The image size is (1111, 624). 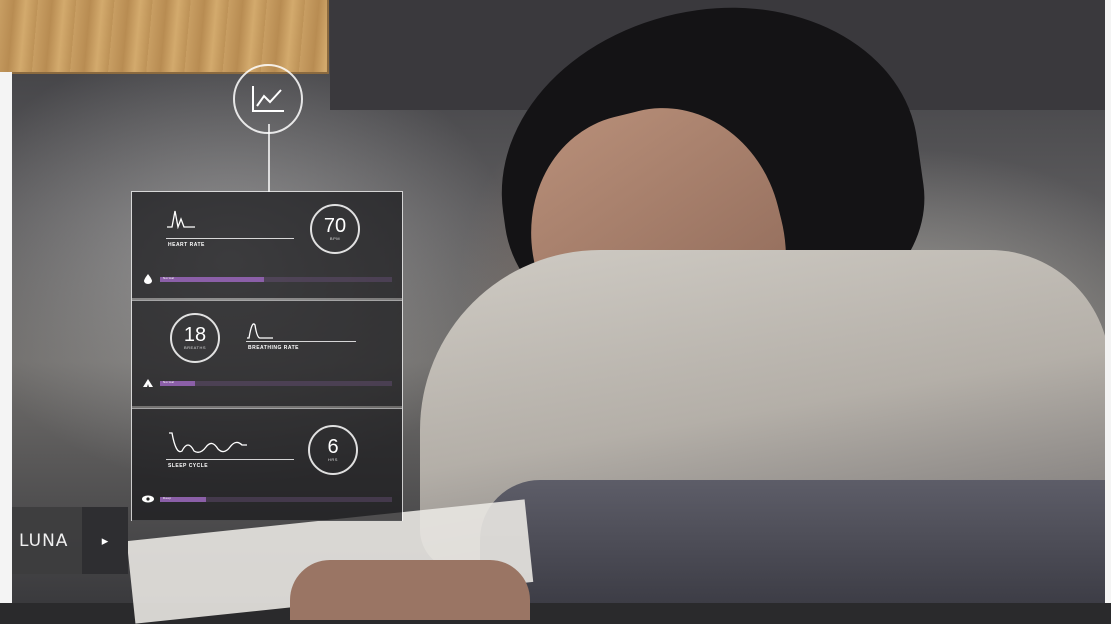 What do you see at coordinates (188, 466) in the screenshot?
I see `sleep-cycle-label: SLEEP CYCLE` at bounding box center [188, 466].